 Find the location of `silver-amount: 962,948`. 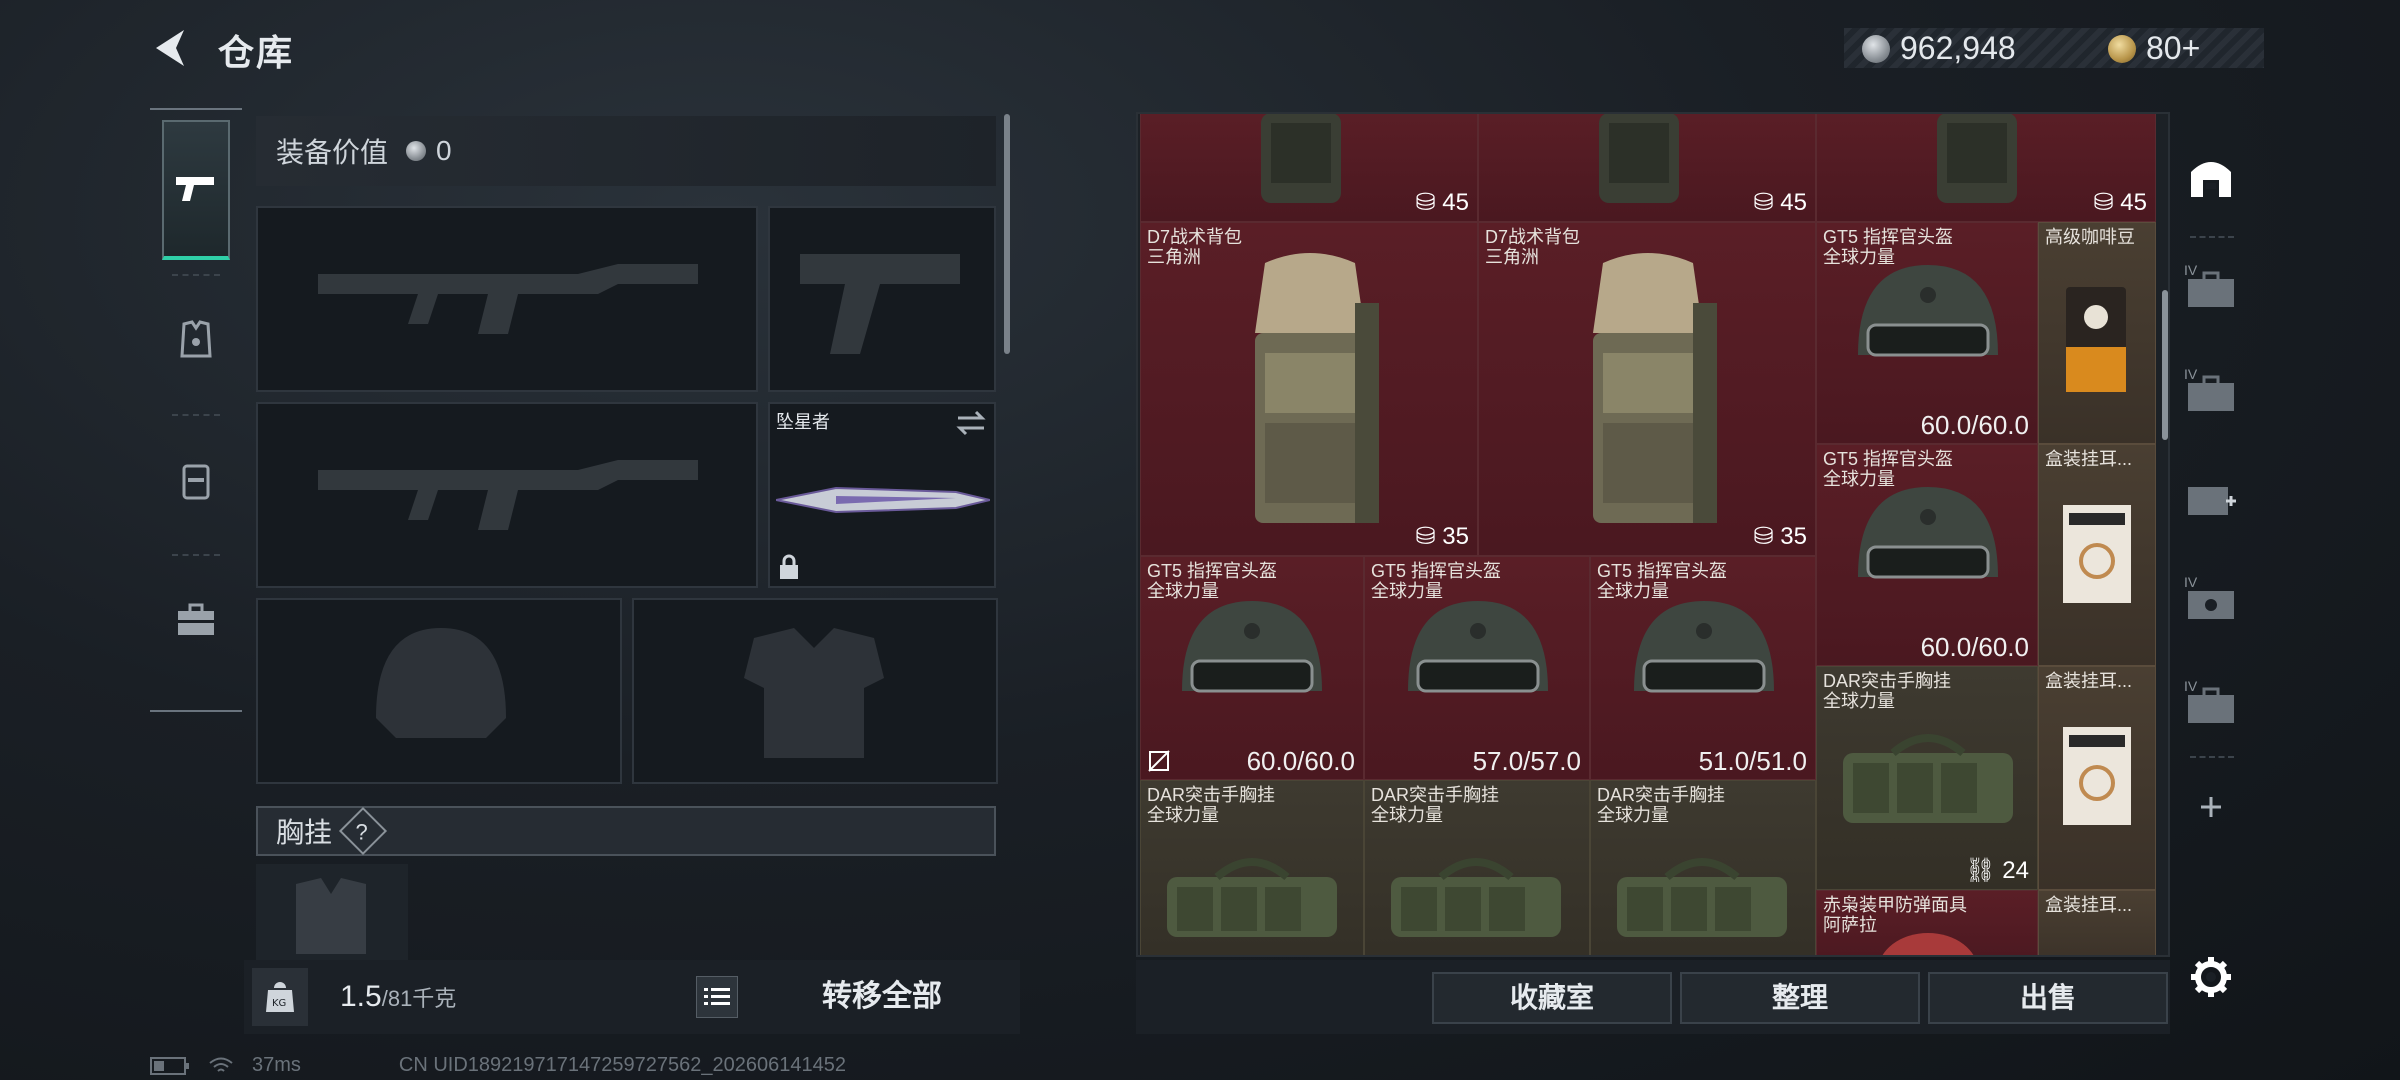

silver-amount: 962,948 is located at coordinates (1958, 48).